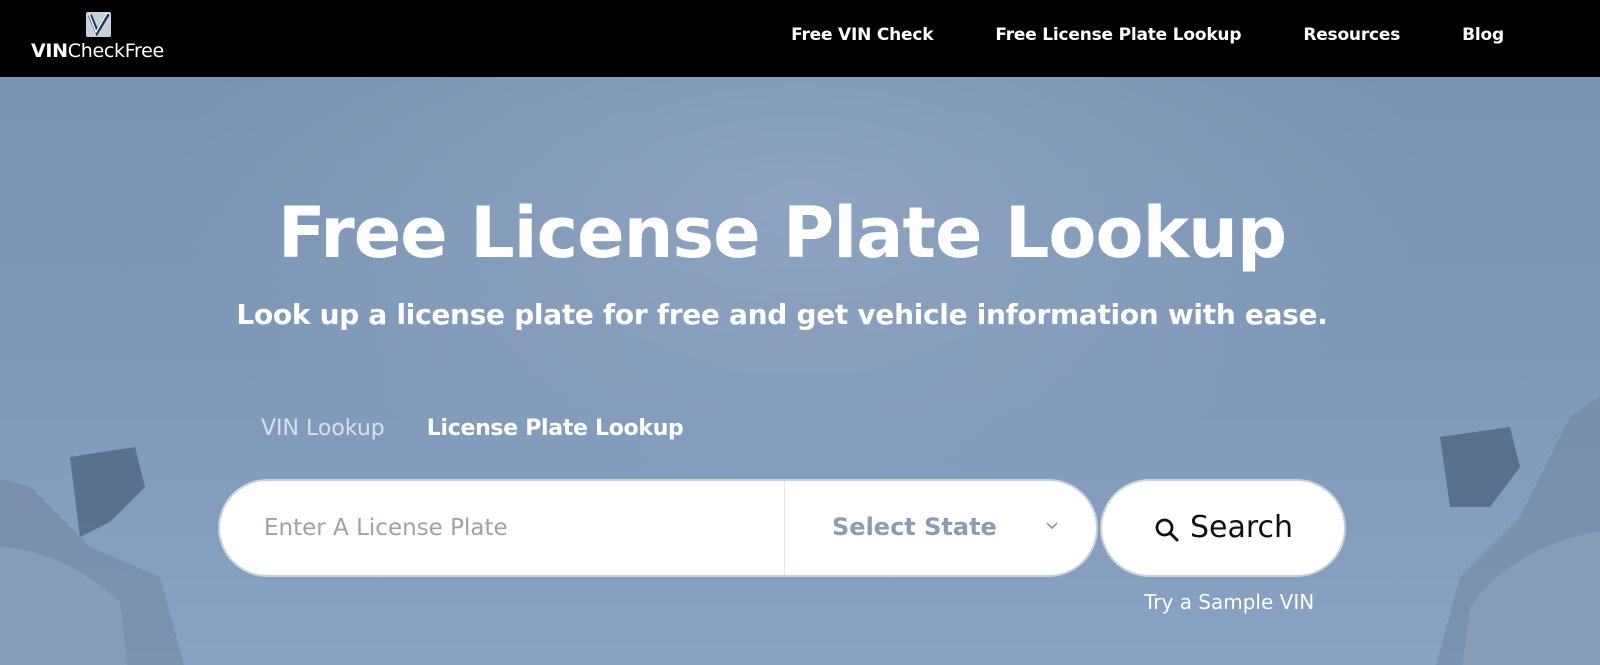  Describe the element at coordinates (49, 51) in the screenshot. I see `logo-text-bold: VIN` at that location.